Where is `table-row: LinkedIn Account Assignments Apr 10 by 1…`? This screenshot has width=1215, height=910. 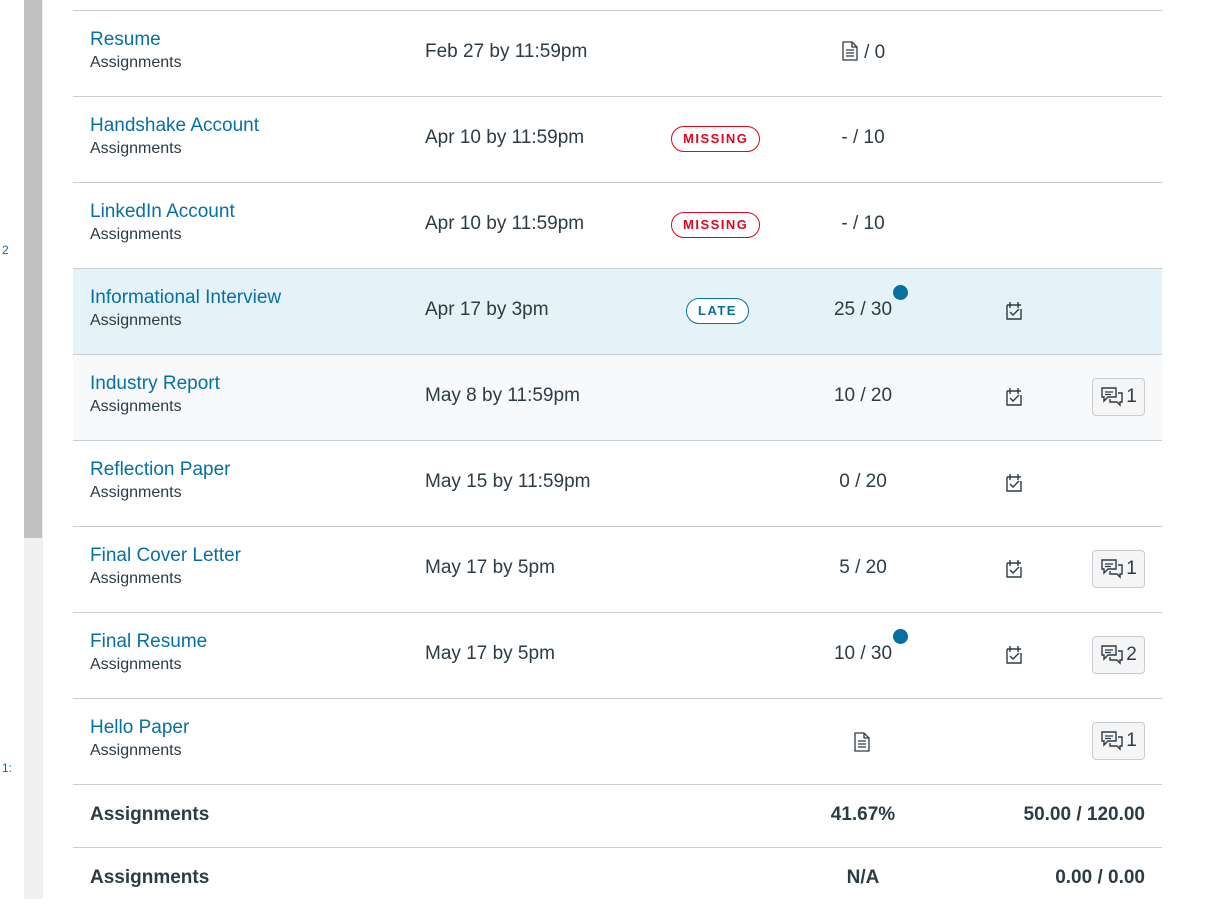 table-row: LinkedIn Account Assignments Apr 10 by 1… is located at coordinates (617, 226).